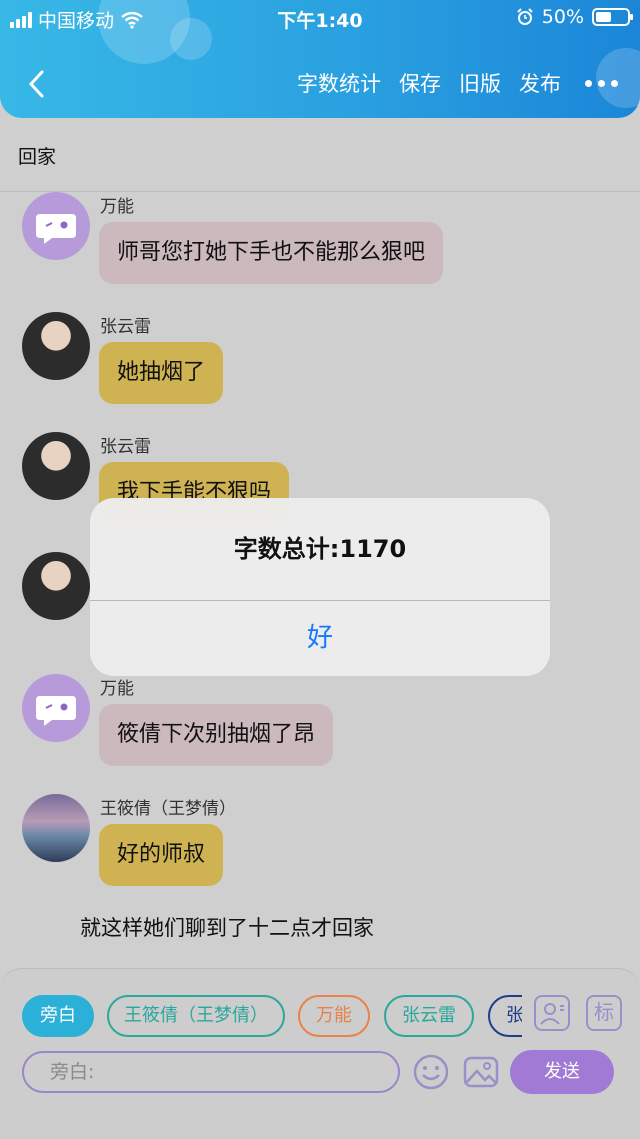 This screenshot has height=1139, width=640. I want to click on tag-icon: 标, so click(604, 1013).